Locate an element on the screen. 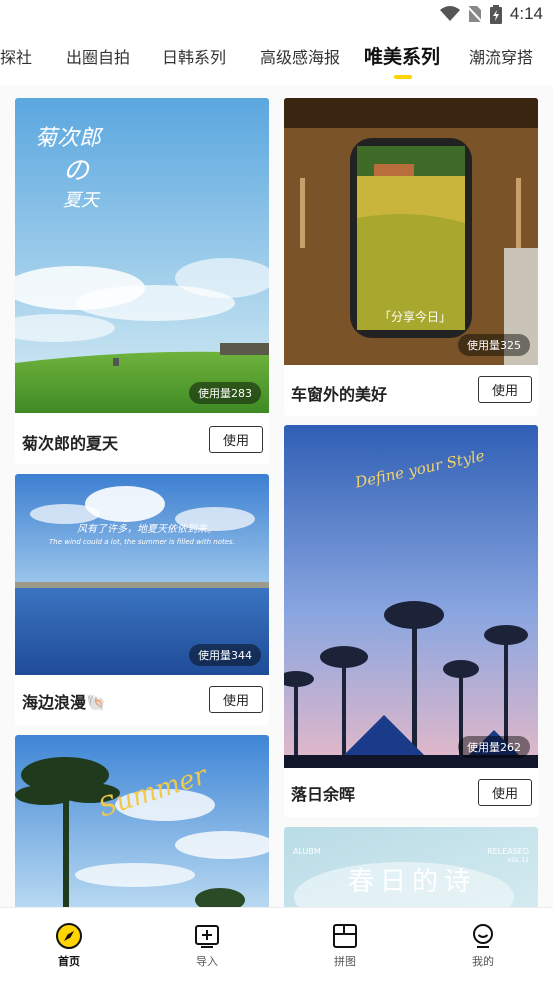 The height and width of the screenshot is (983, 553). nav-import: 导入 is located at coordinates (207, 945).